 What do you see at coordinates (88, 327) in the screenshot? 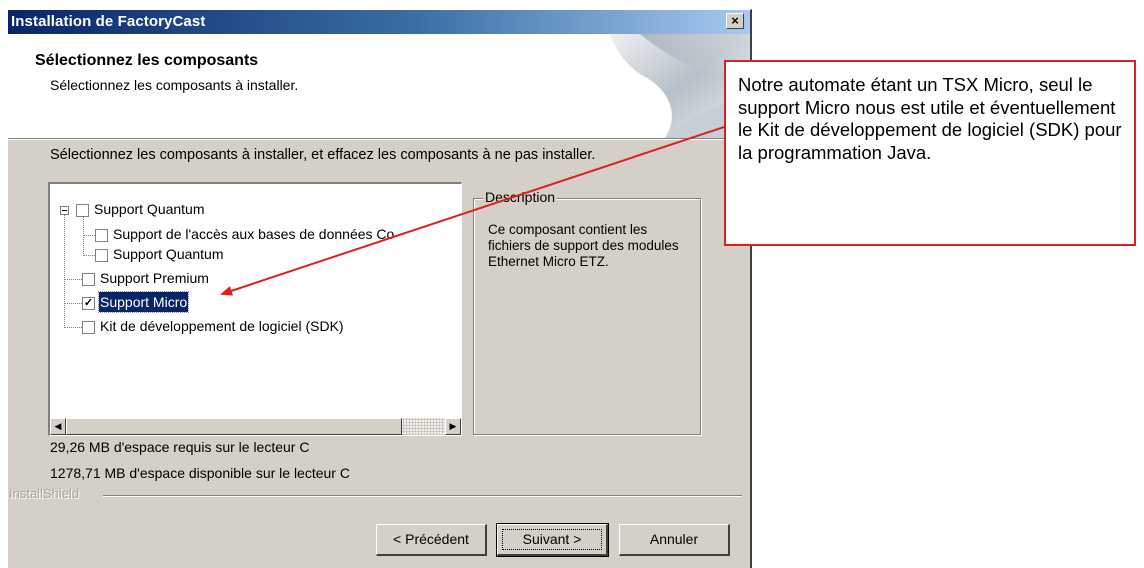
I see `checkbox-sdk` at bounding box center [88, 327].